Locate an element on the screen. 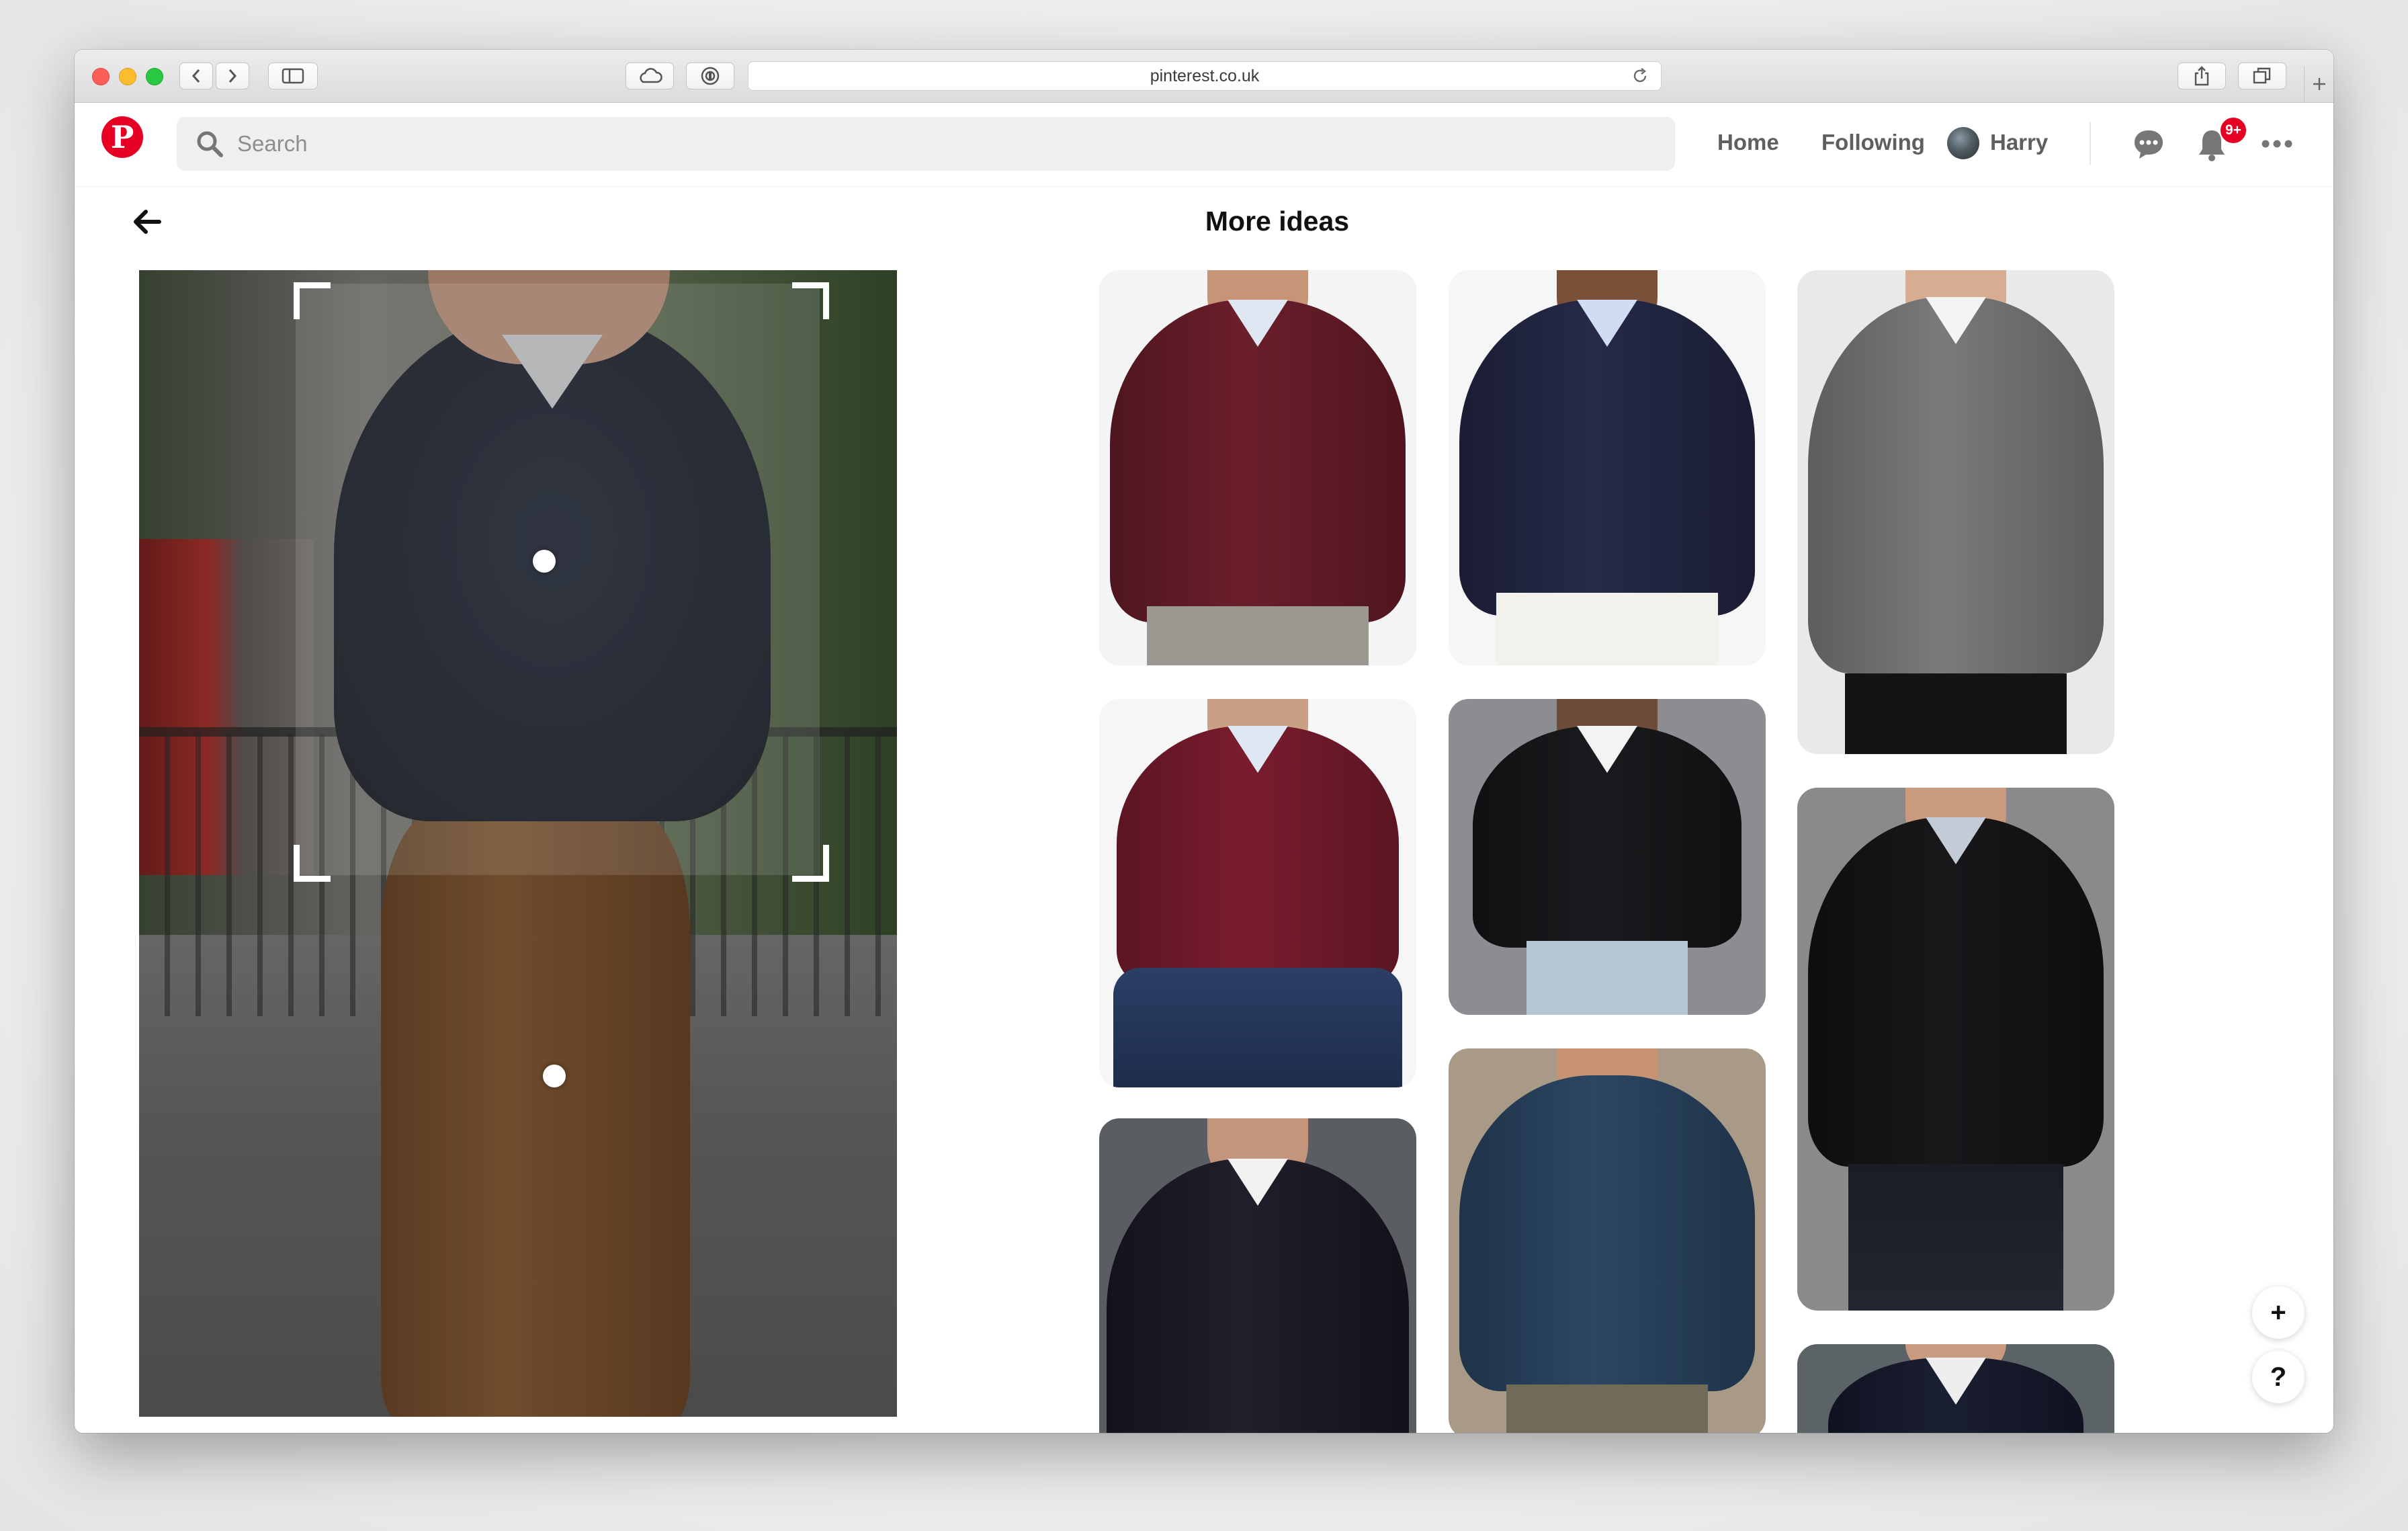 This screenshot has height=1531, width=2408. nav-following-link: Following is located at coordinates (1873, 142).